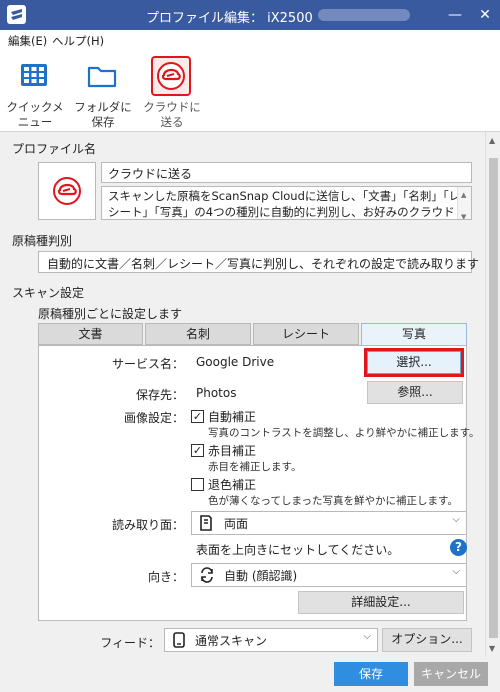  What do you see at coordinates (306, 334) in the screenshot?
I see `tab-receipt: レシート` at bounding box center [306, 334].